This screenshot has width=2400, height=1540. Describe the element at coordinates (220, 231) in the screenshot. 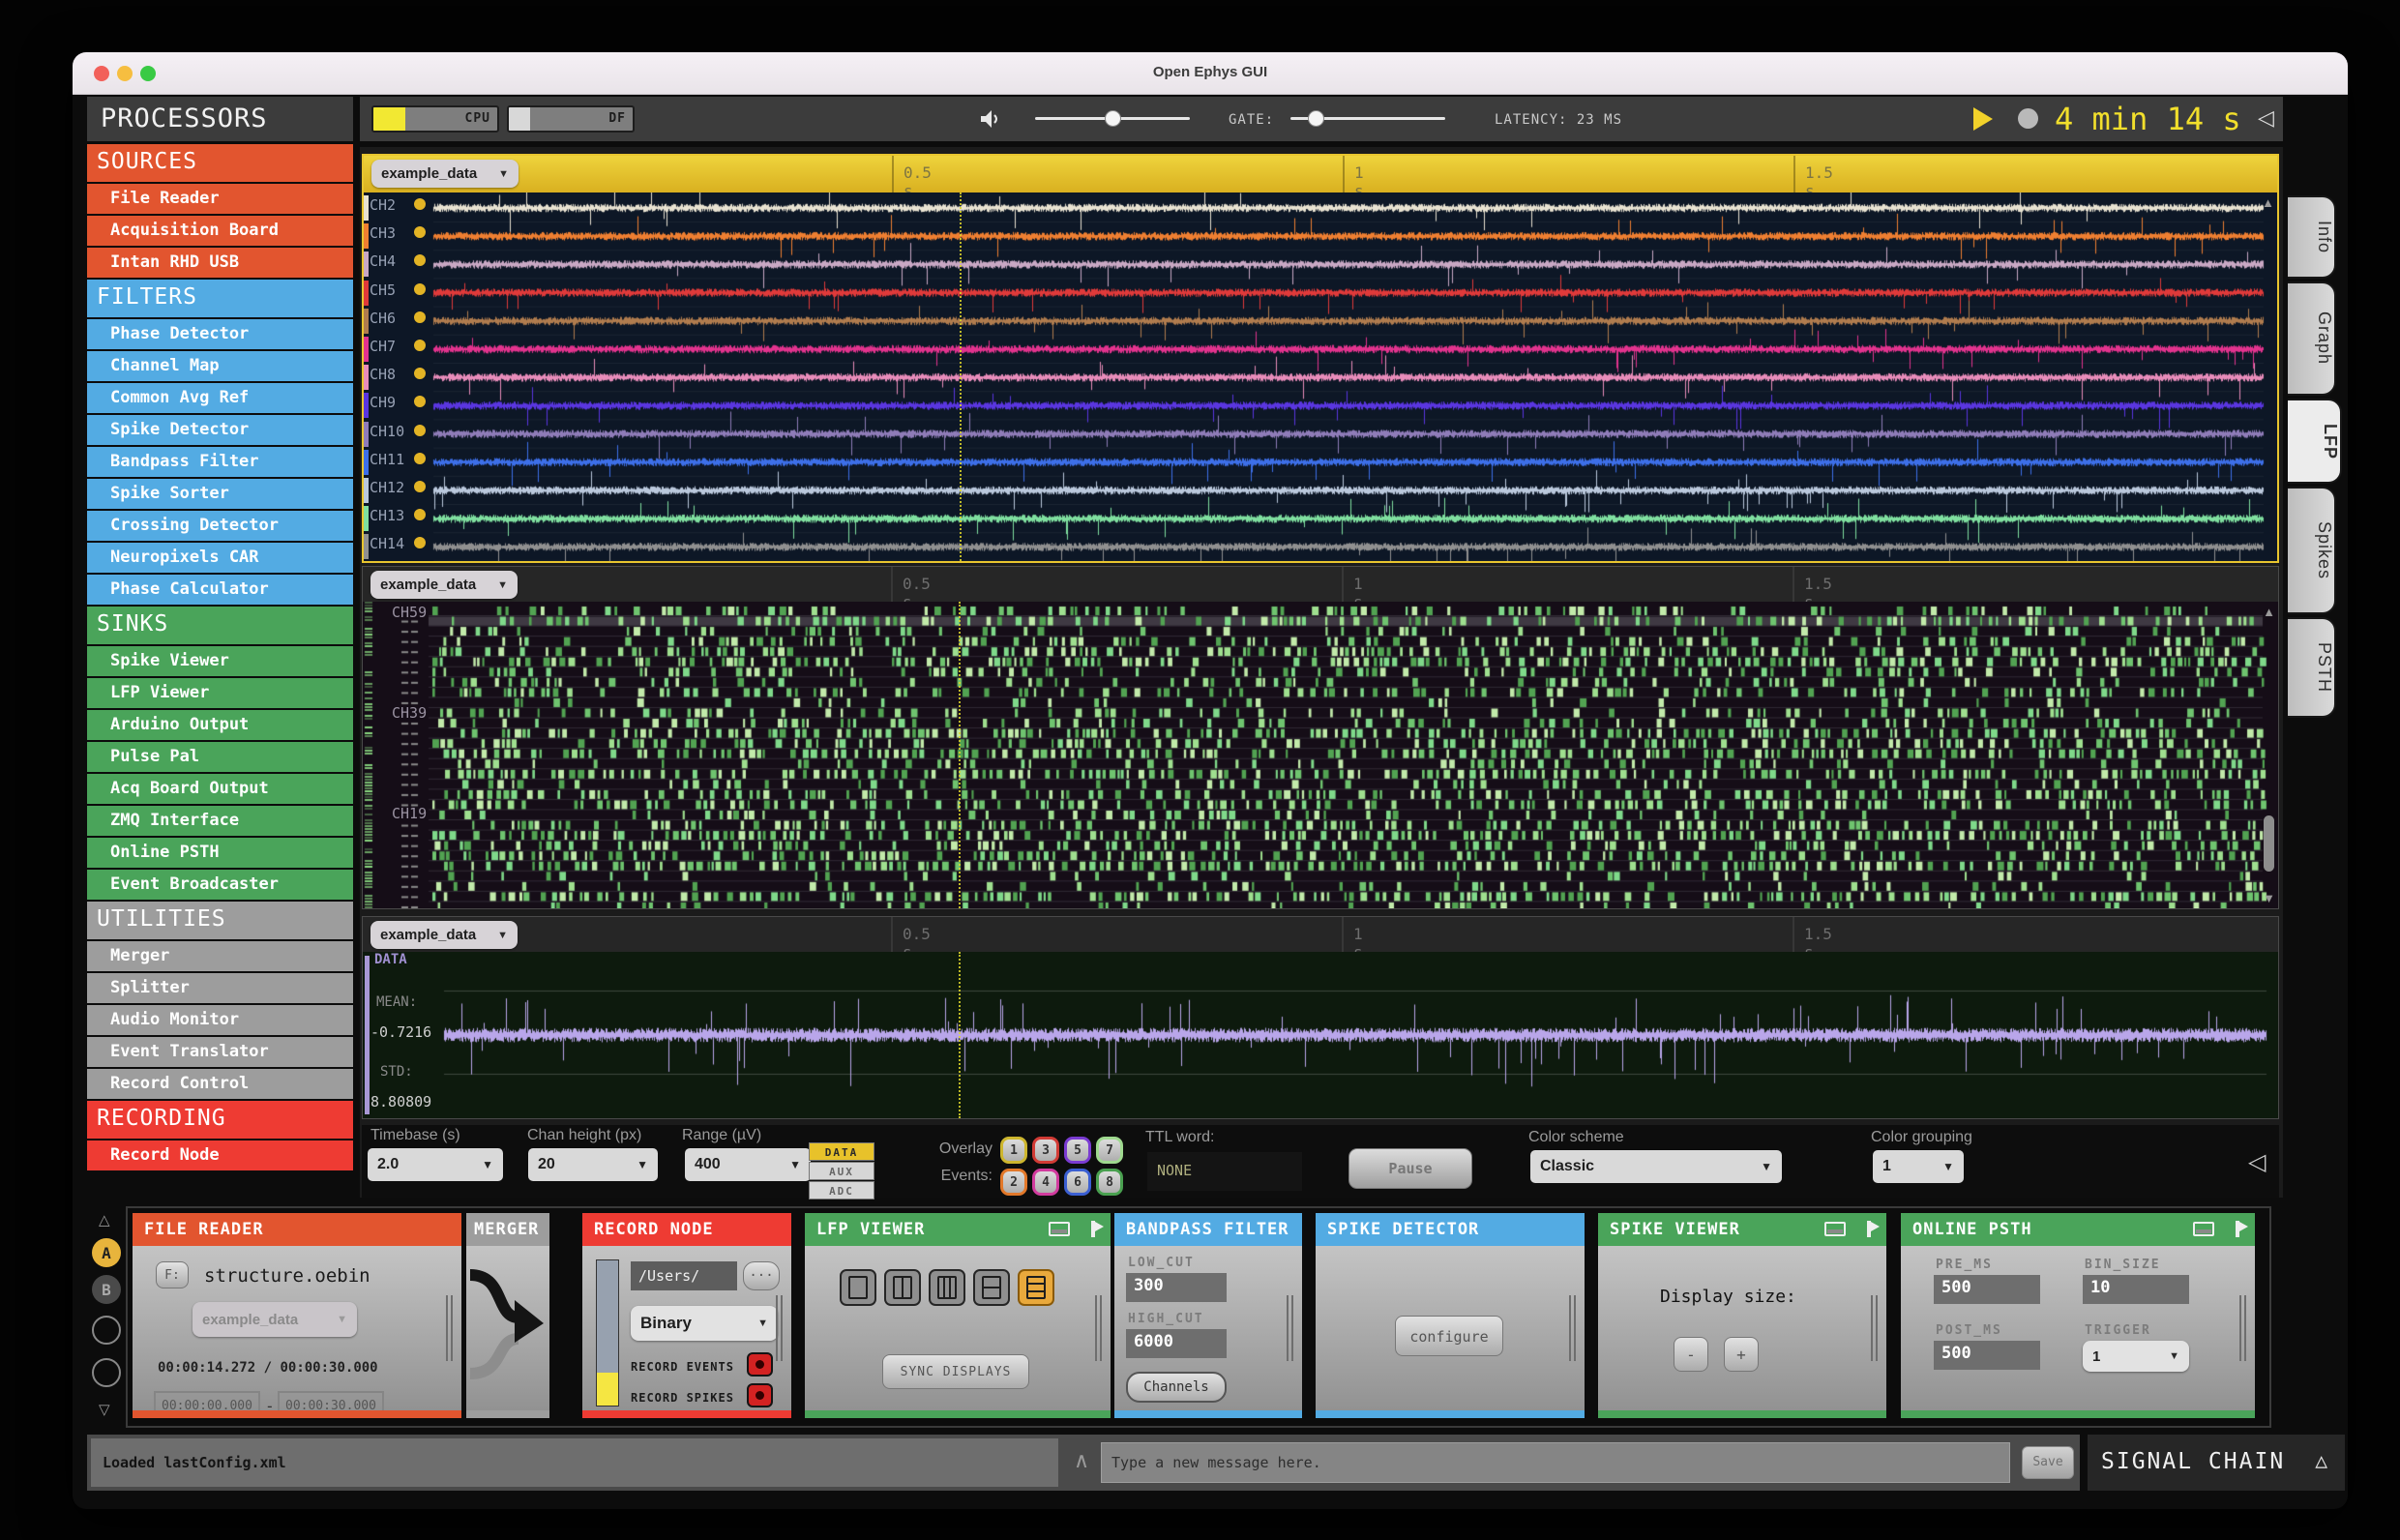

I see `sidebar-item-acquisition-board: Acquisition Board` at that location.